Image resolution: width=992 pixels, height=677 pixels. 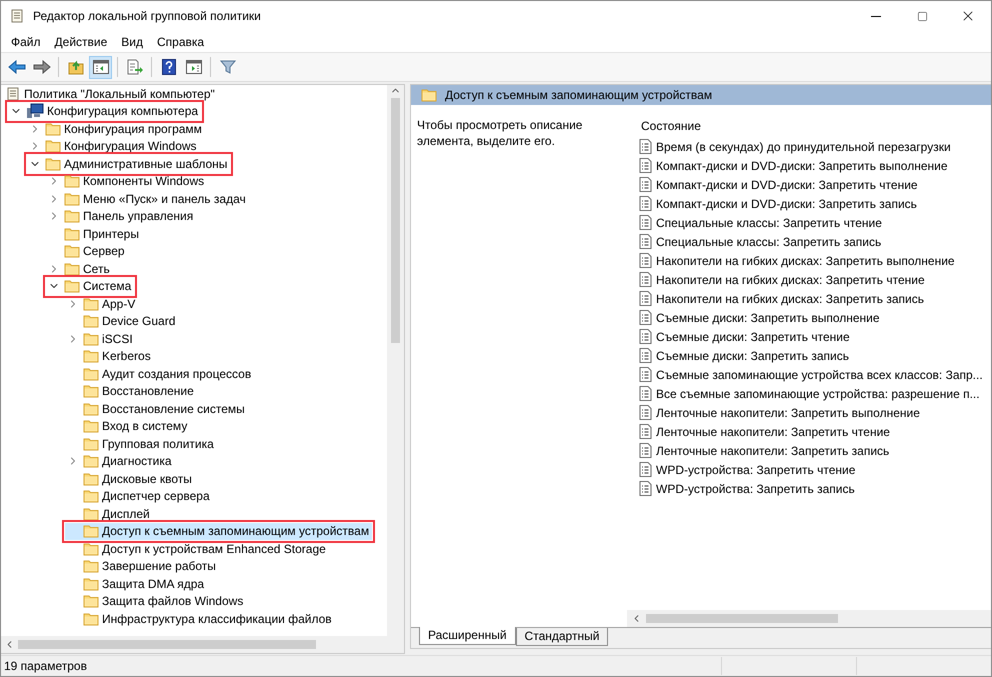 I want to click on tree-item: Система, so click(x=90, y=286).